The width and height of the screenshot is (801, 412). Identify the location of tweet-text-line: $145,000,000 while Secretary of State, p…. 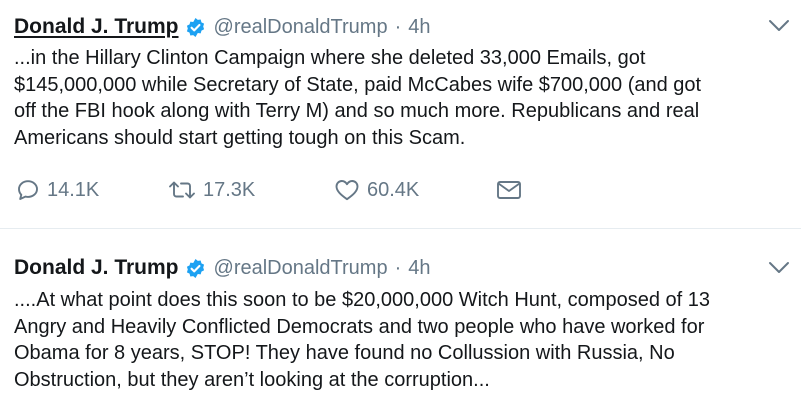
(358, 84).